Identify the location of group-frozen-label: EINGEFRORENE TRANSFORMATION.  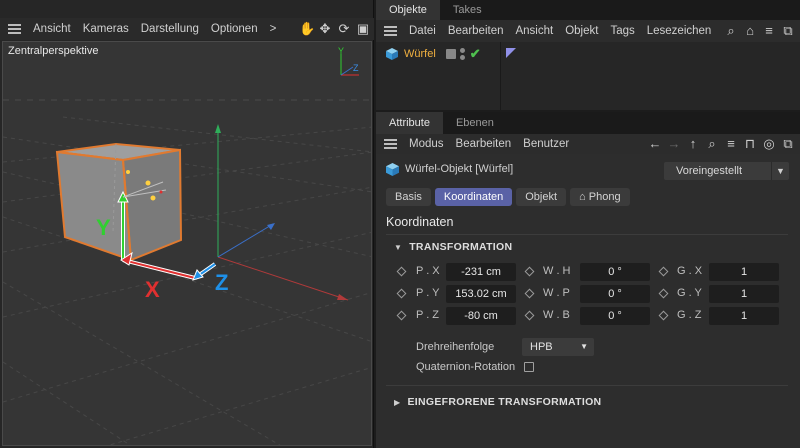
(504, 402).